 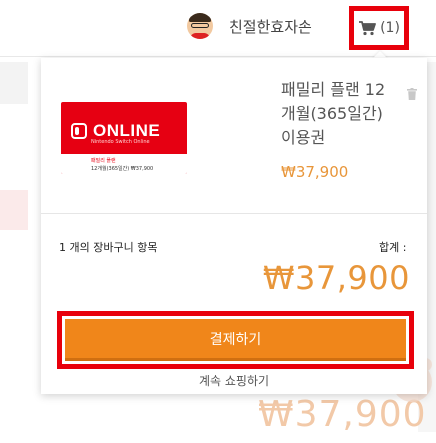 I want to click on product-image-subtitle: Nintendo Switch Online, so click(x=120, y=142).